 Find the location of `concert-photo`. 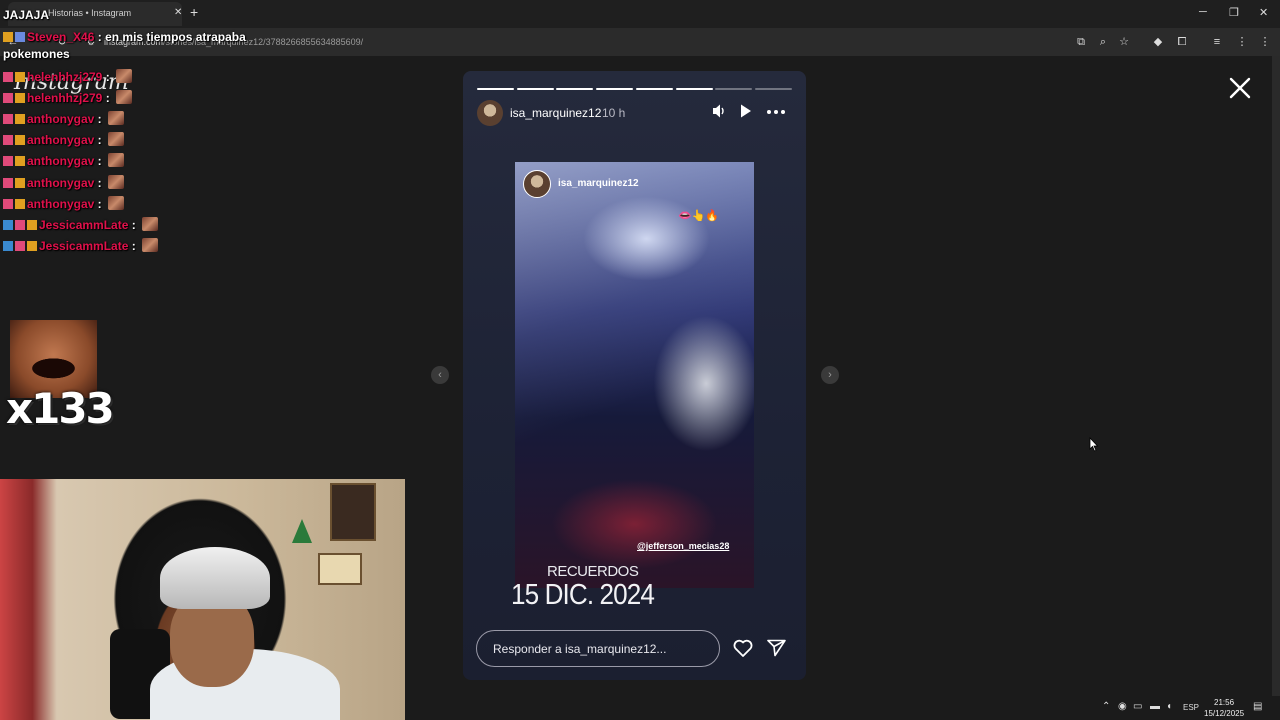

concert-photo is located at coordinates (634, 375).